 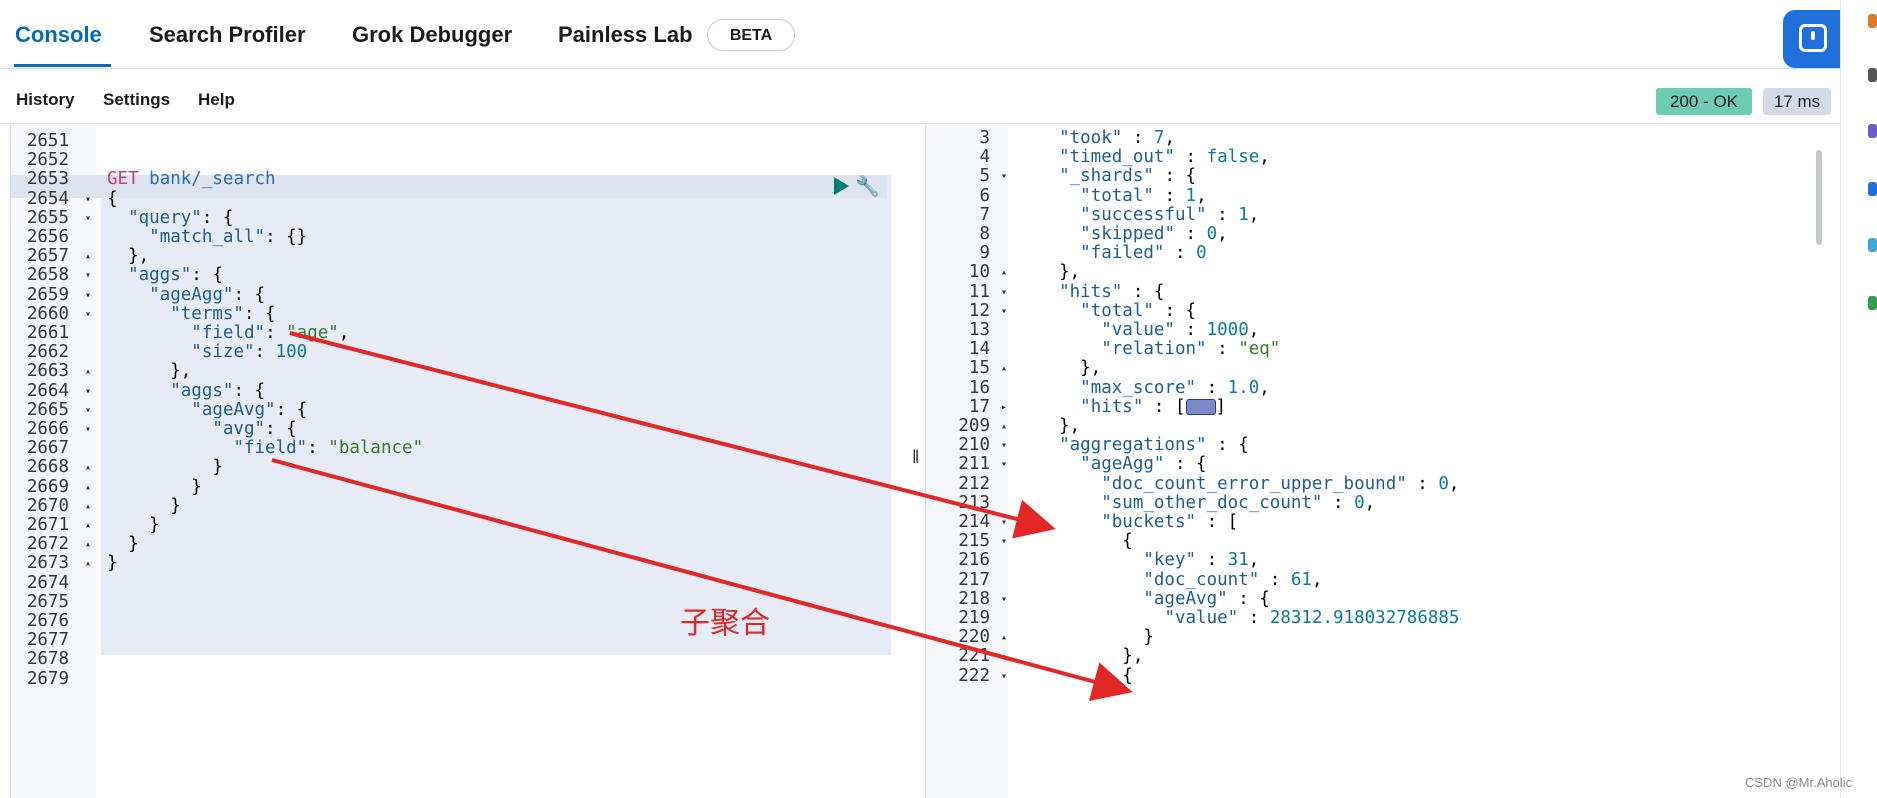 What do you see at coordinates (867, 186) in the screenshot?
I see `wrench-icon: 🔧` at bounding box center [867, 186].